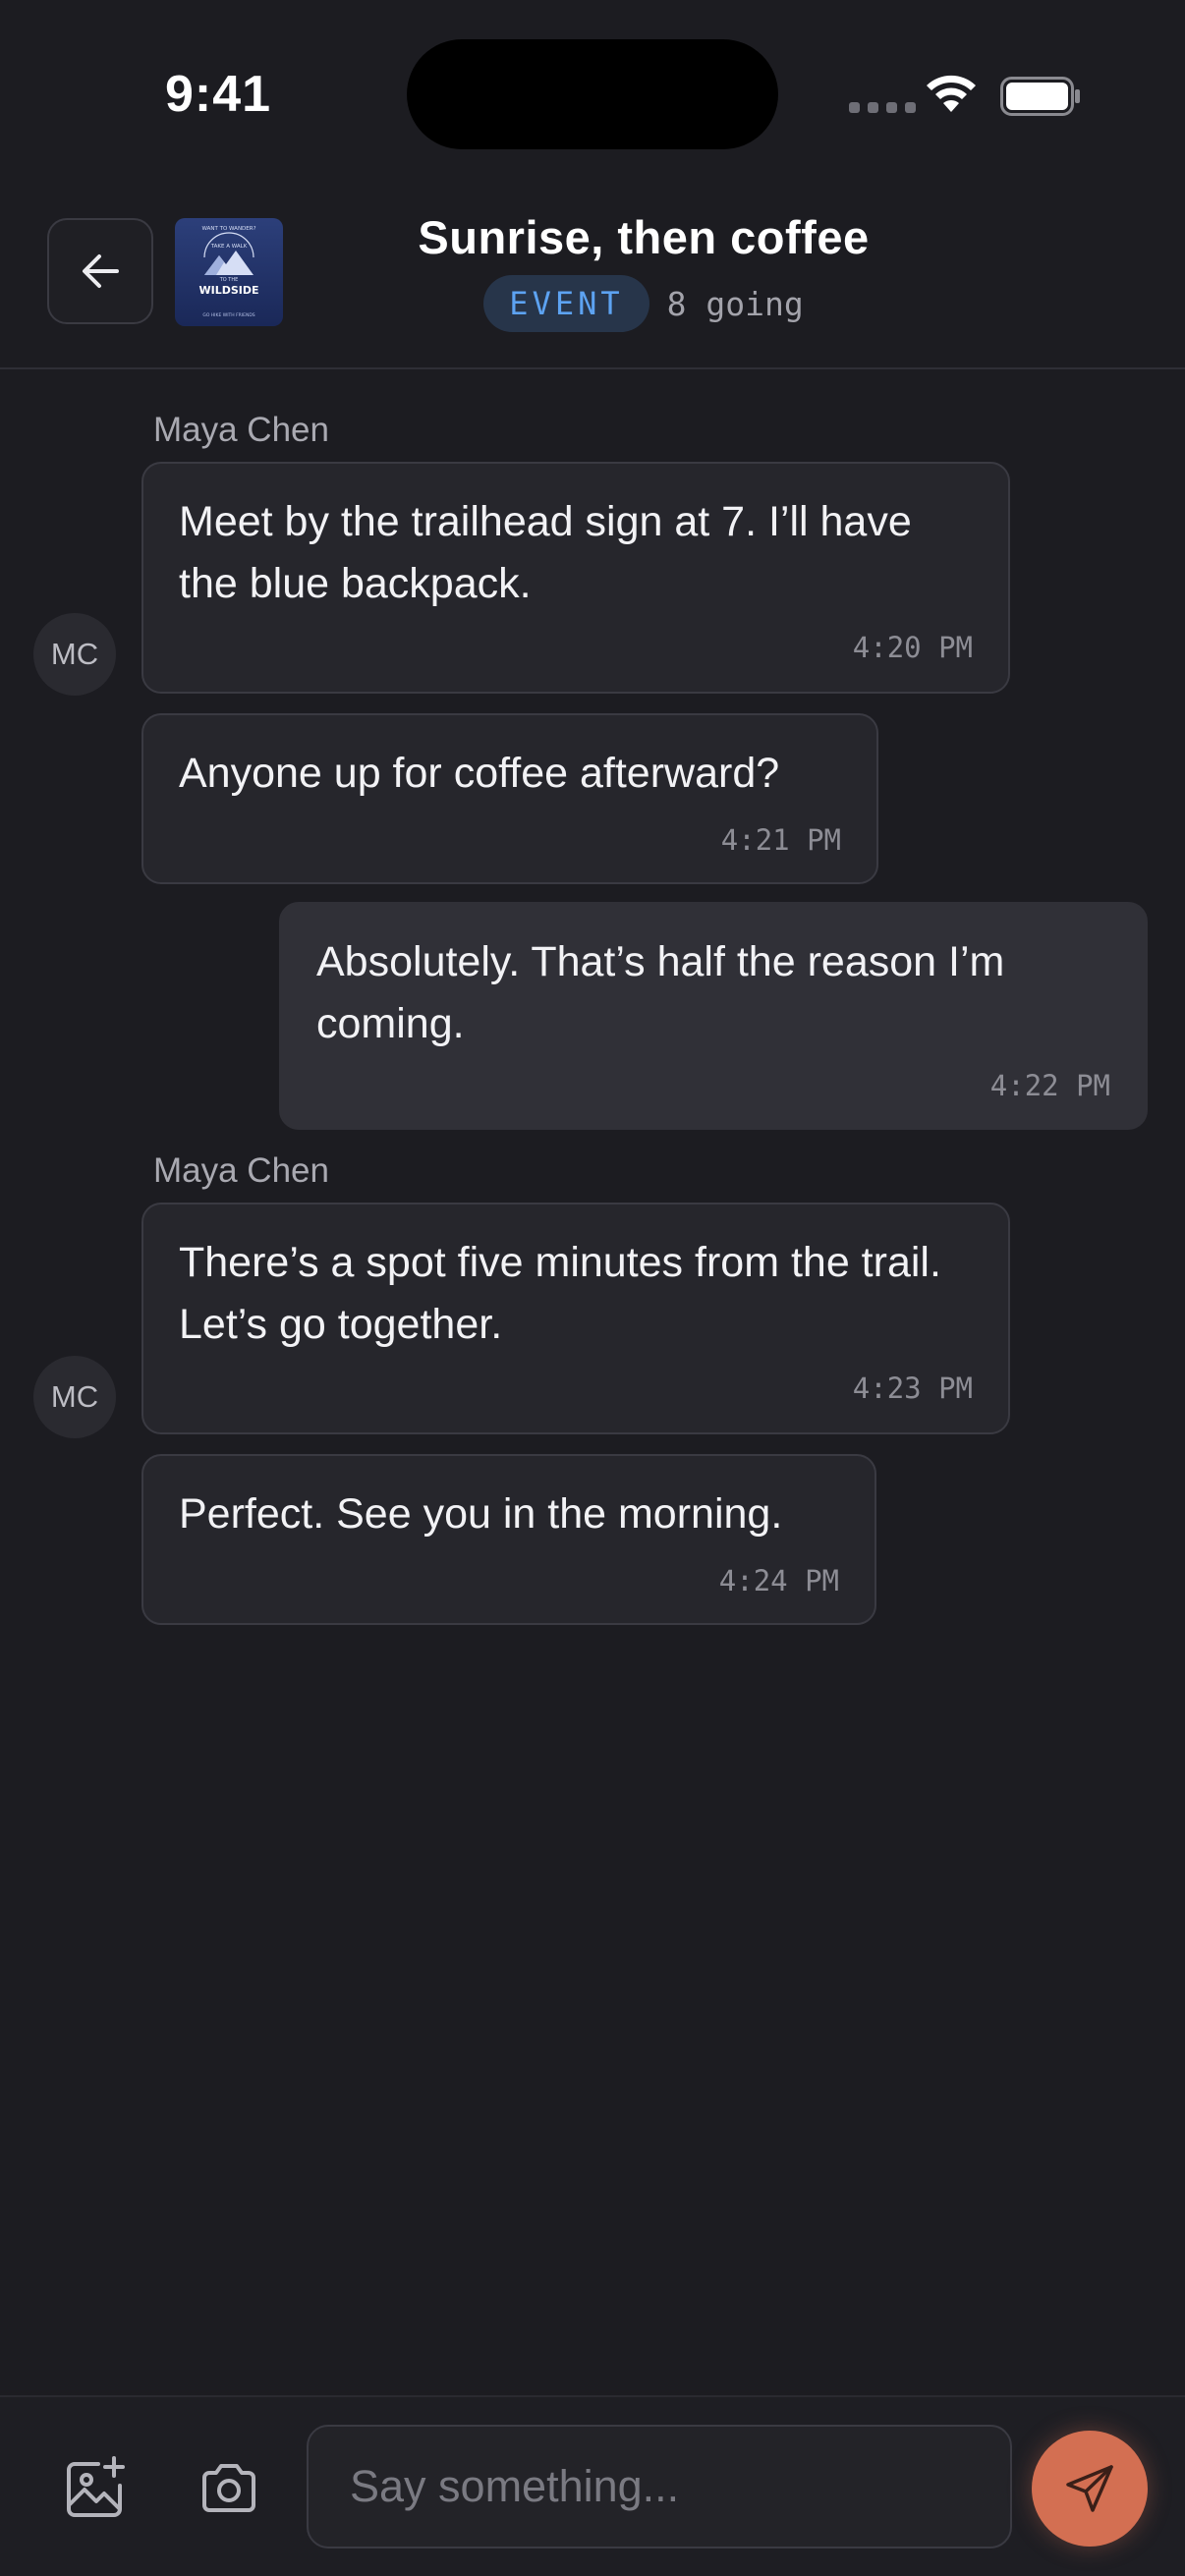 The width and height of the screenshot is (1185, 2576). I want to click on svg-text: TO THE, so click(229, 280).